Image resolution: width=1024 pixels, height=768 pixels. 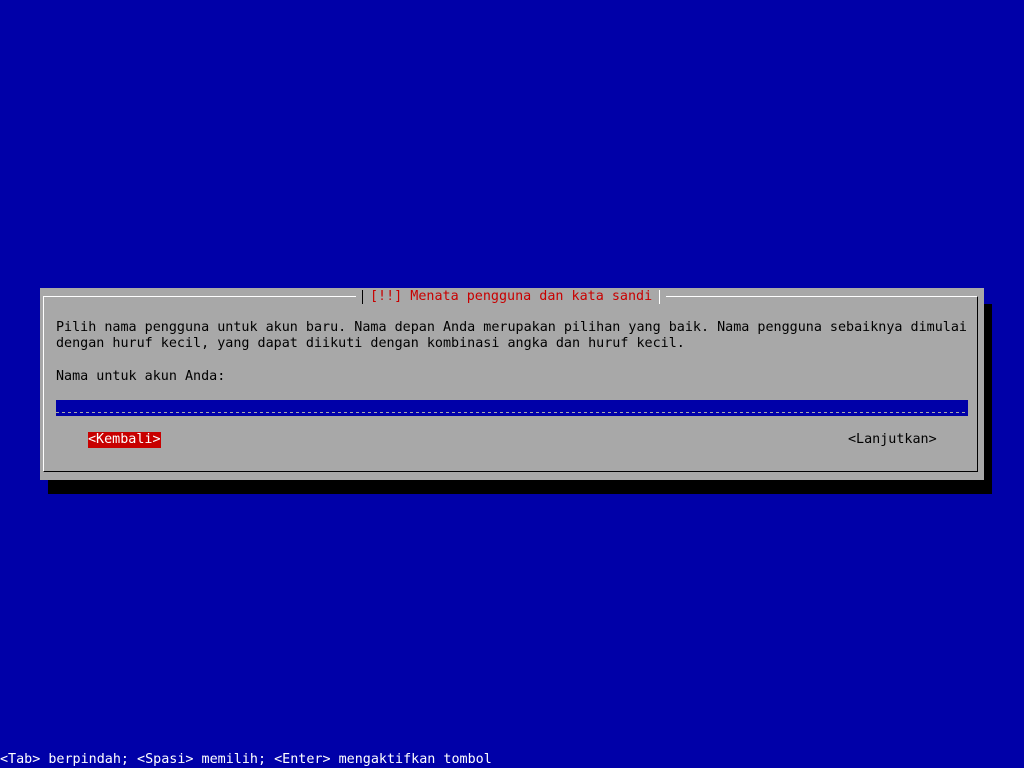 I want to click on back-button: <Kembali>, so click(x=124, y=440).